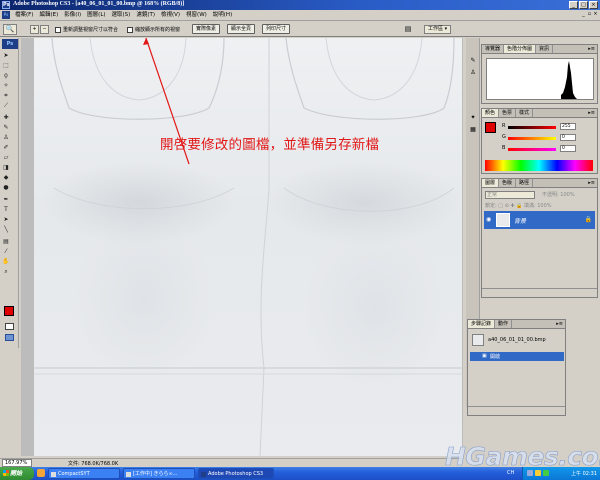 The image size is (600, 480). I want to click on slice-tool-icon: ⟋, so click(6, 106).